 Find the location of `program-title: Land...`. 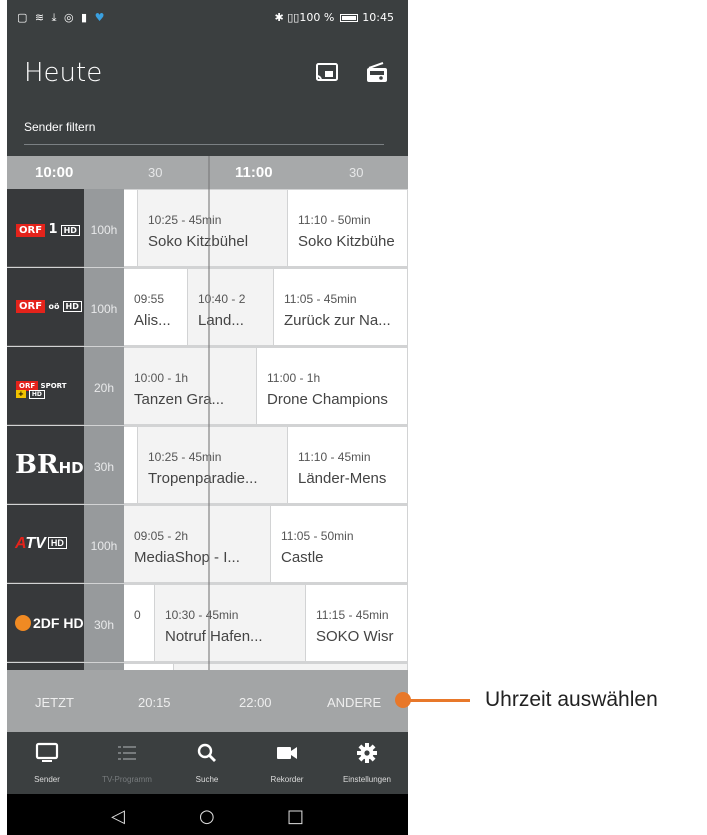

program-title: Land... is located at coordinates (221, 320).